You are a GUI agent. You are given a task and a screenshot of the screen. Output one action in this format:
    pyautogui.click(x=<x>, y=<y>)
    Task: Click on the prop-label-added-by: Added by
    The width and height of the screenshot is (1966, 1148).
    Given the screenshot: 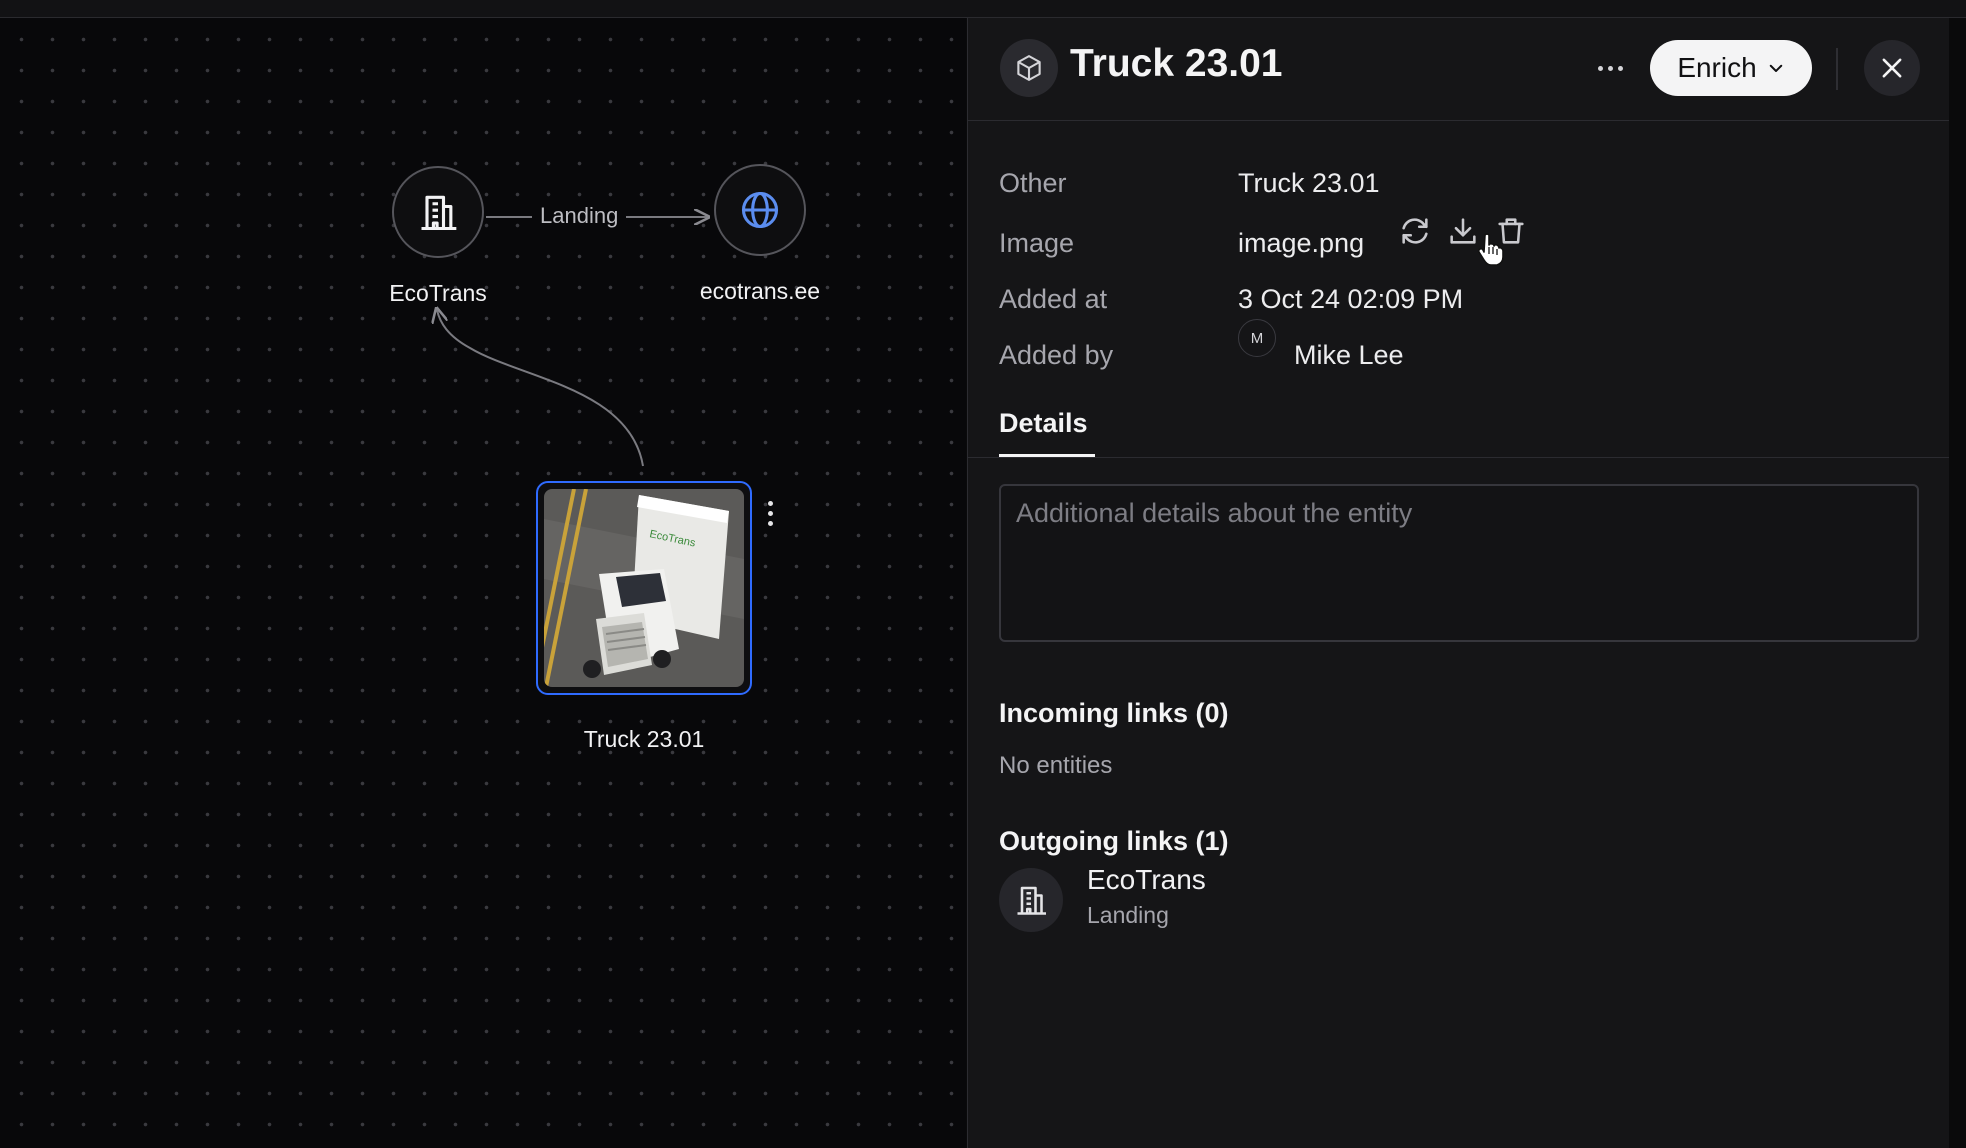 What is the action you would take?
    pyautogui.click(x=1056, y=355)
    